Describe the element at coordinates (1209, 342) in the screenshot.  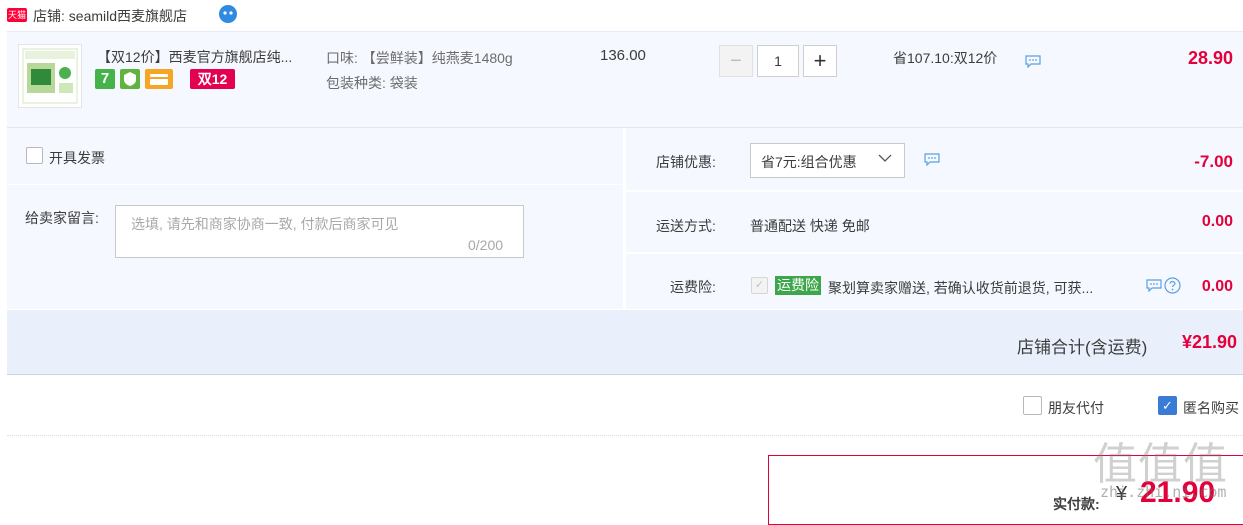
I see `shop-total-amount: ¥21.90` at that location.